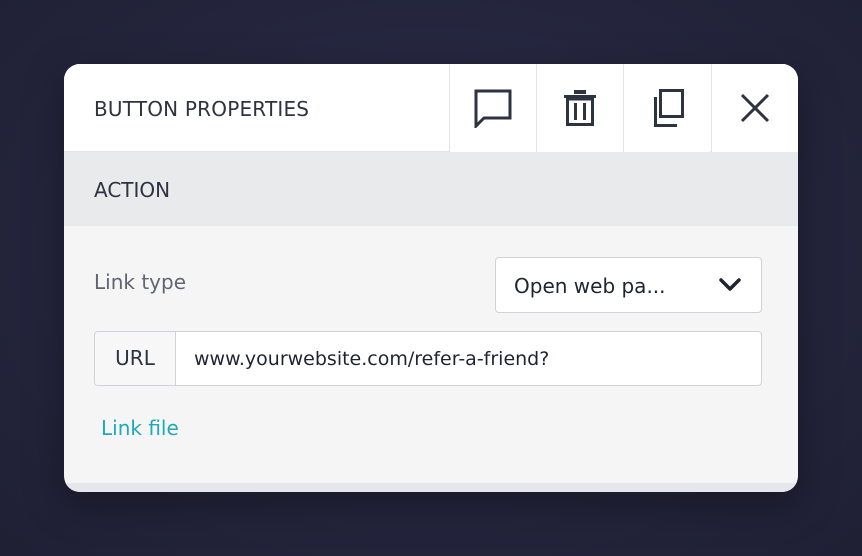 Image resolution: width=862 pixels, height=556 pixels. What do you see at coordinates (135, 358) in the screenshot?
I see `url-label: URL` at bounding box center [135, 358].